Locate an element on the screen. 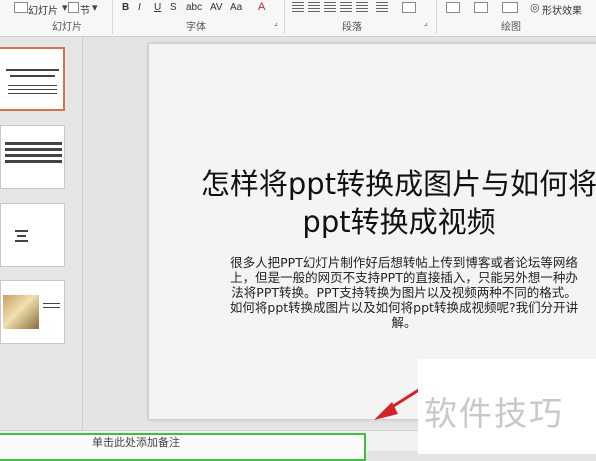 This screenshot has height=461, width=596. strikethrough-button: S is located at coordinates (173, 7).